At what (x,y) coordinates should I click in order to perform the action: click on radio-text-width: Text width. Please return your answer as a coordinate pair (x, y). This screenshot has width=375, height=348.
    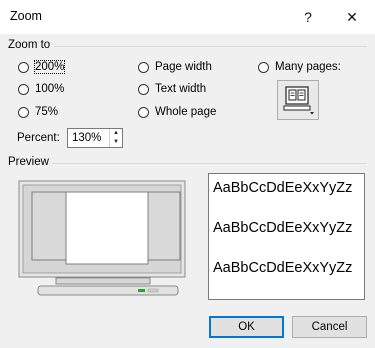
    Looking at the image, I should click on (172, 89).